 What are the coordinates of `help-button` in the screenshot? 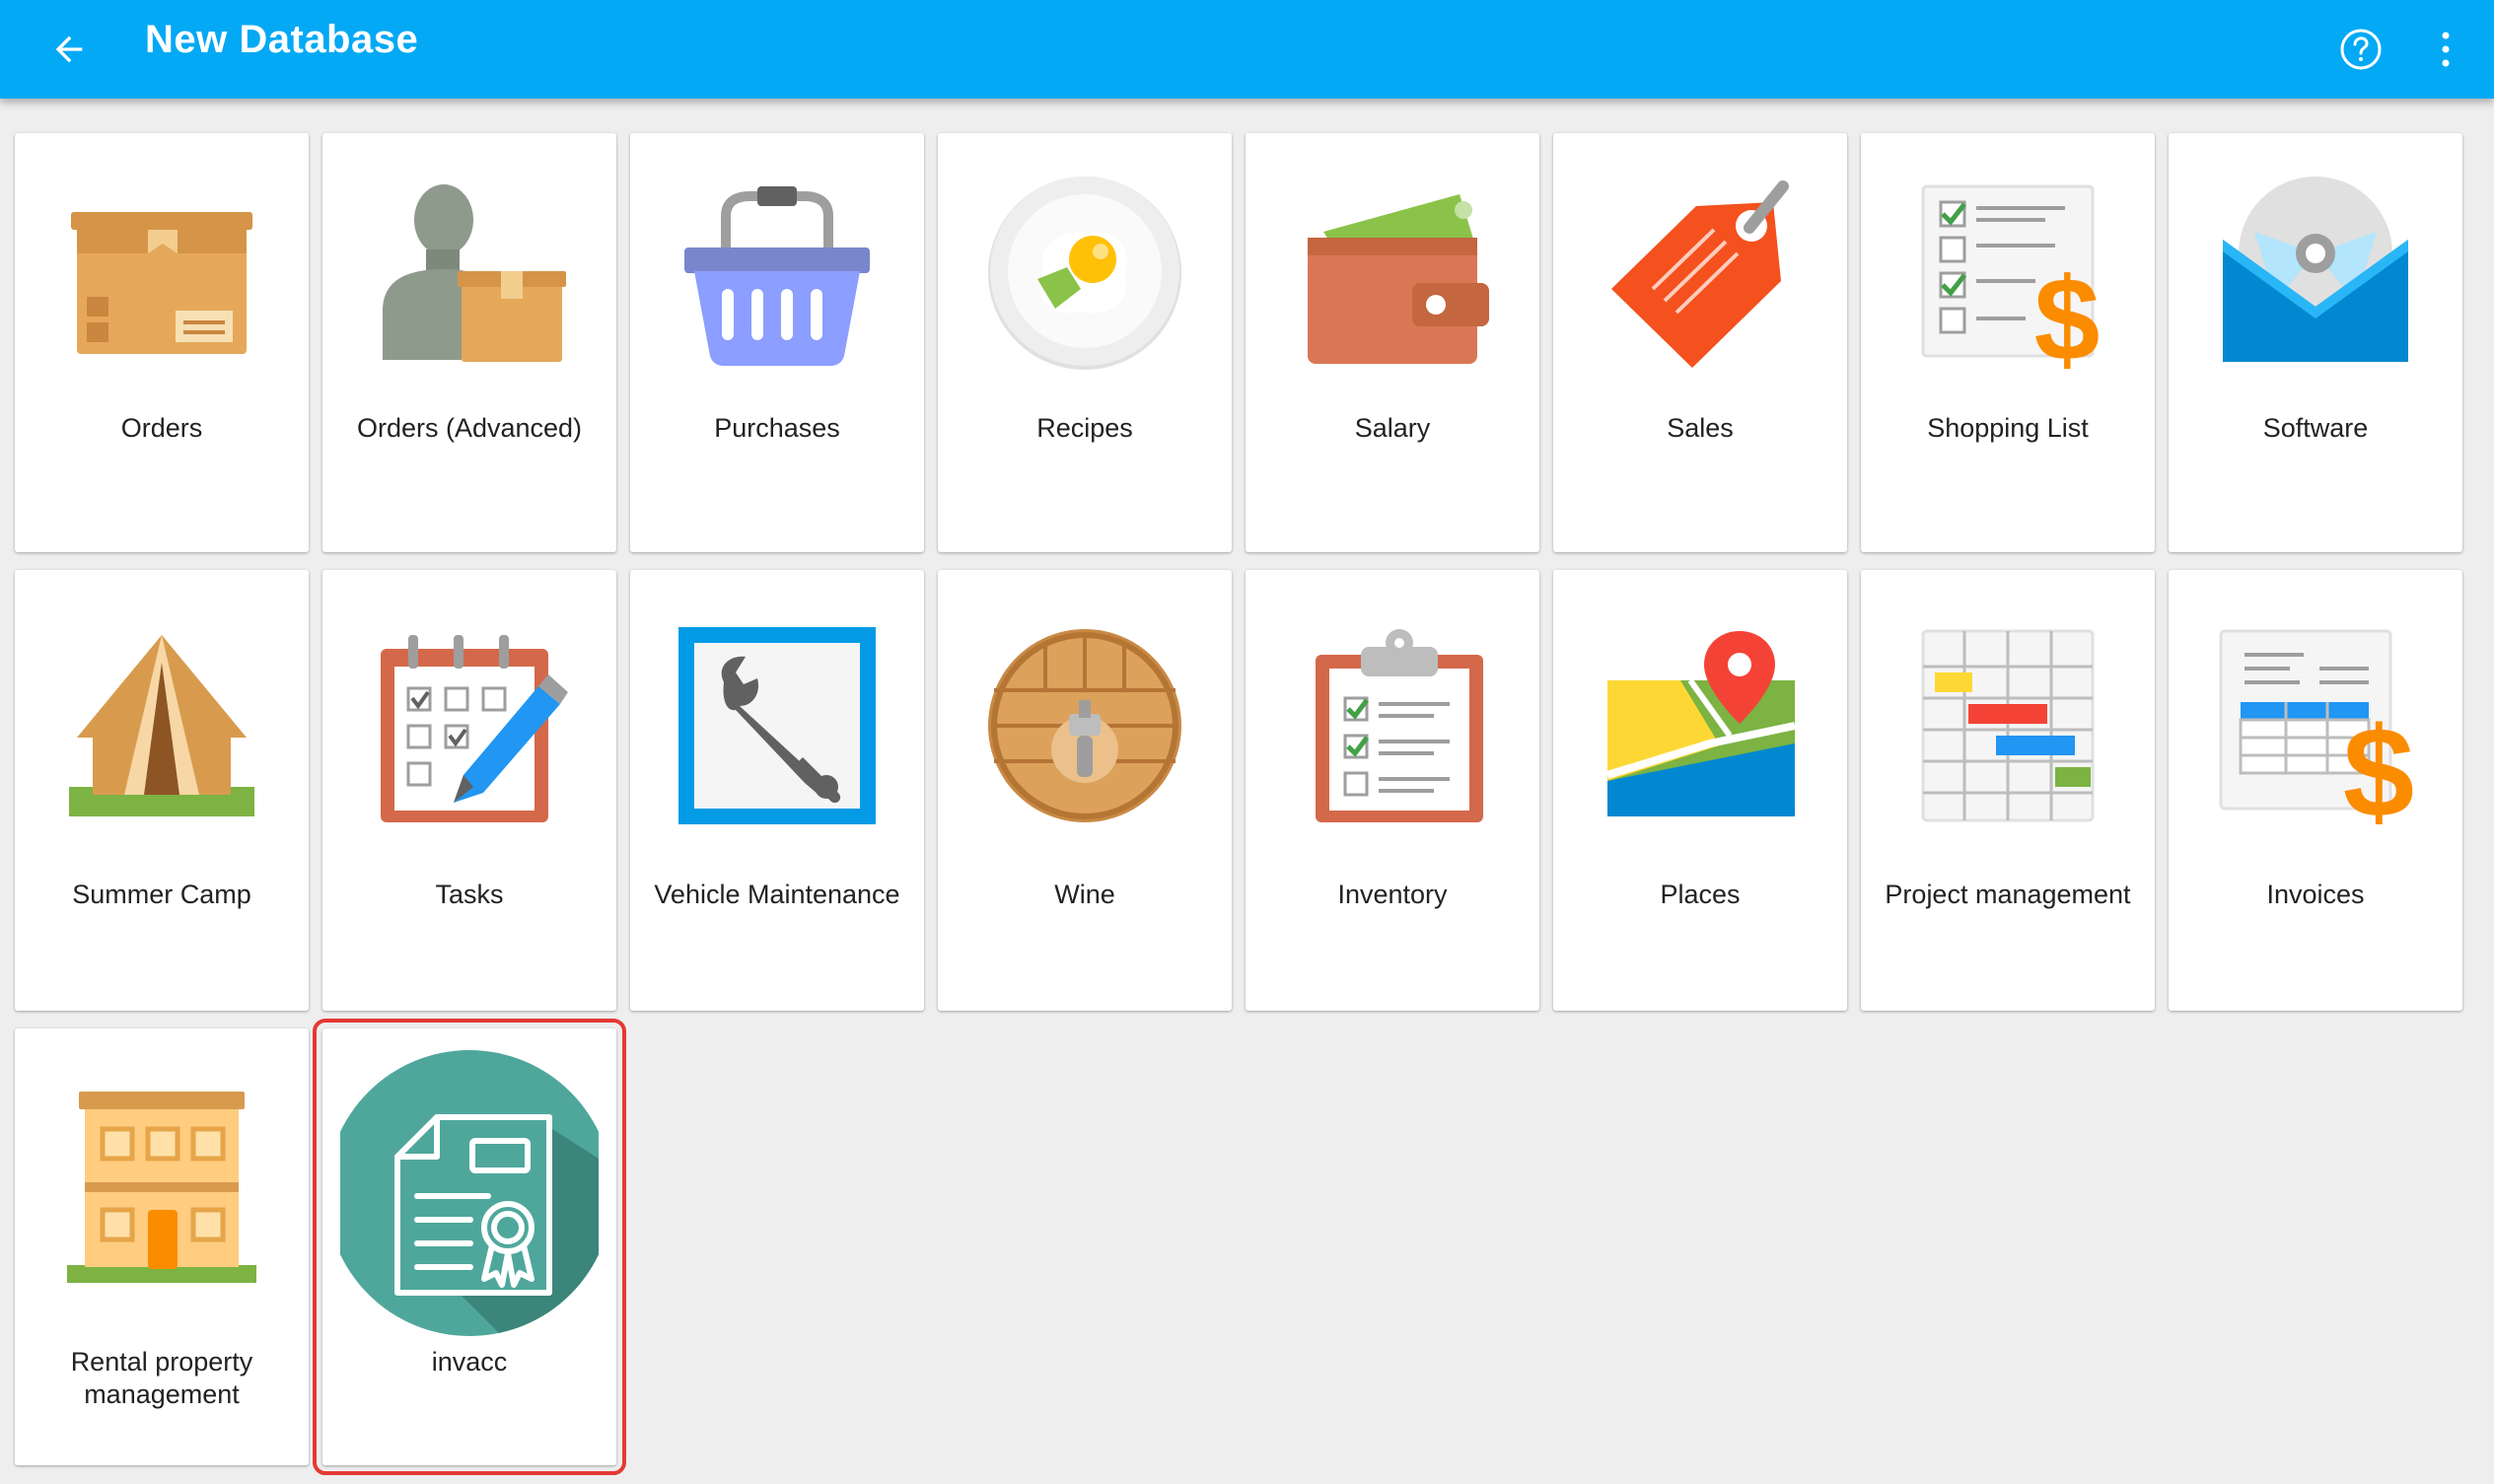 It's located at (2360, 49).